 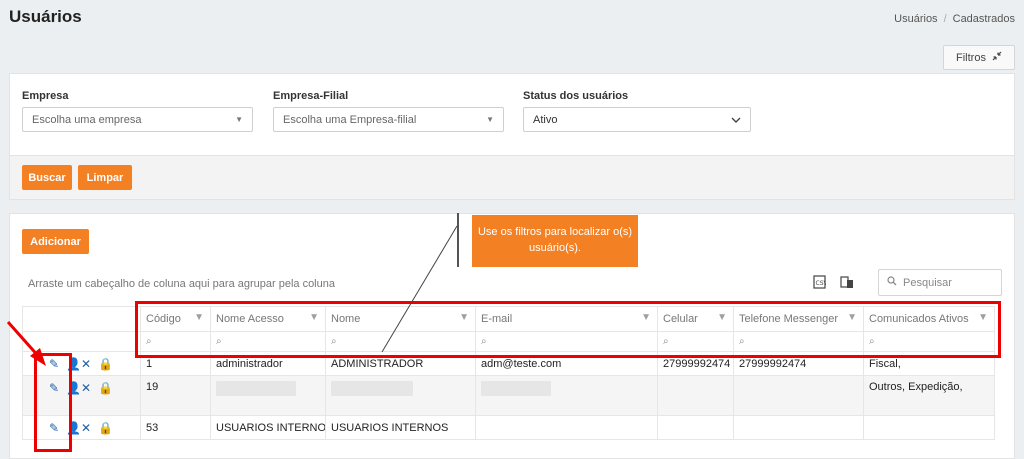 I want to click on breadcrumb: Usuários / Cadastrados, so click(x=954, y=19).